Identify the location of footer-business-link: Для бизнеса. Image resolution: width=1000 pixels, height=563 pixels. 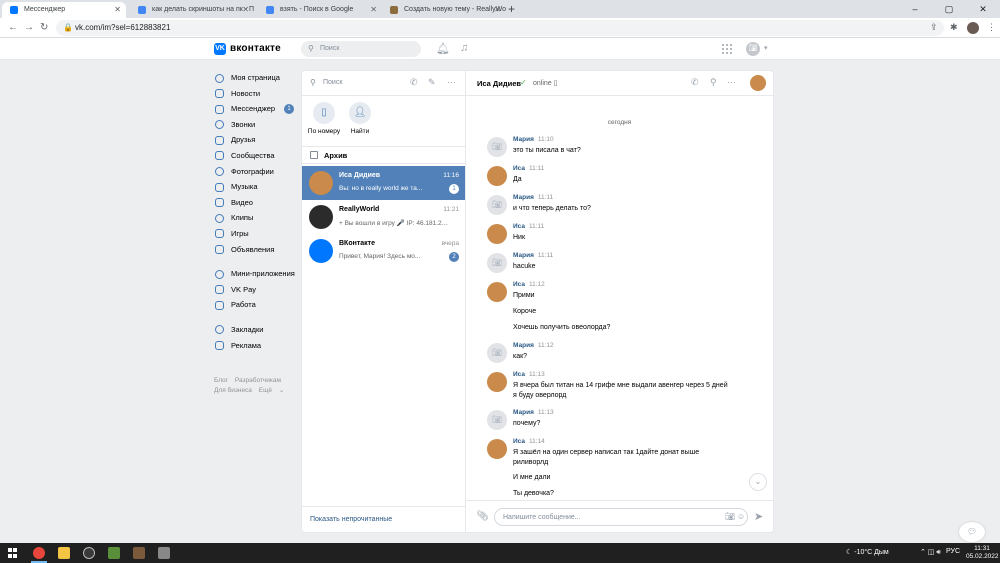
(233, 390).